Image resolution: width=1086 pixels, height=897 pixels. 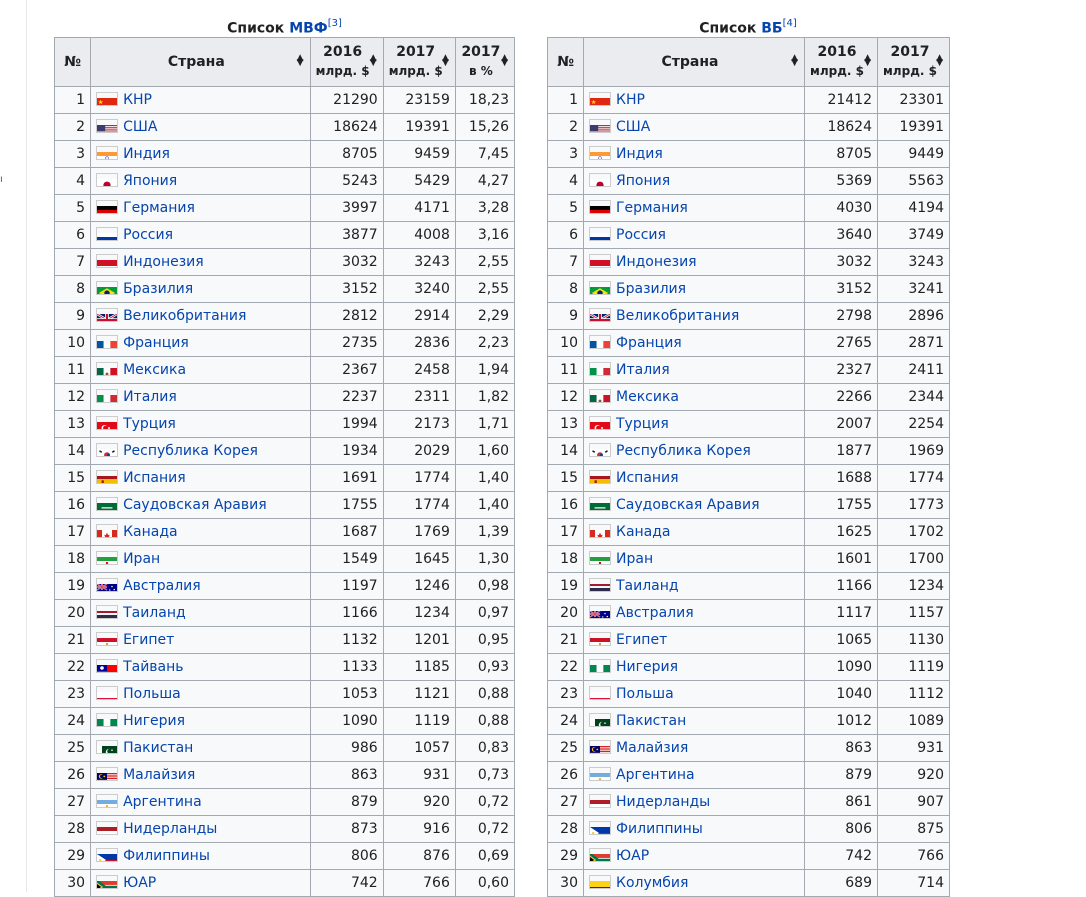 I want to click on flag-za-icon, so click(x=600, y=855).